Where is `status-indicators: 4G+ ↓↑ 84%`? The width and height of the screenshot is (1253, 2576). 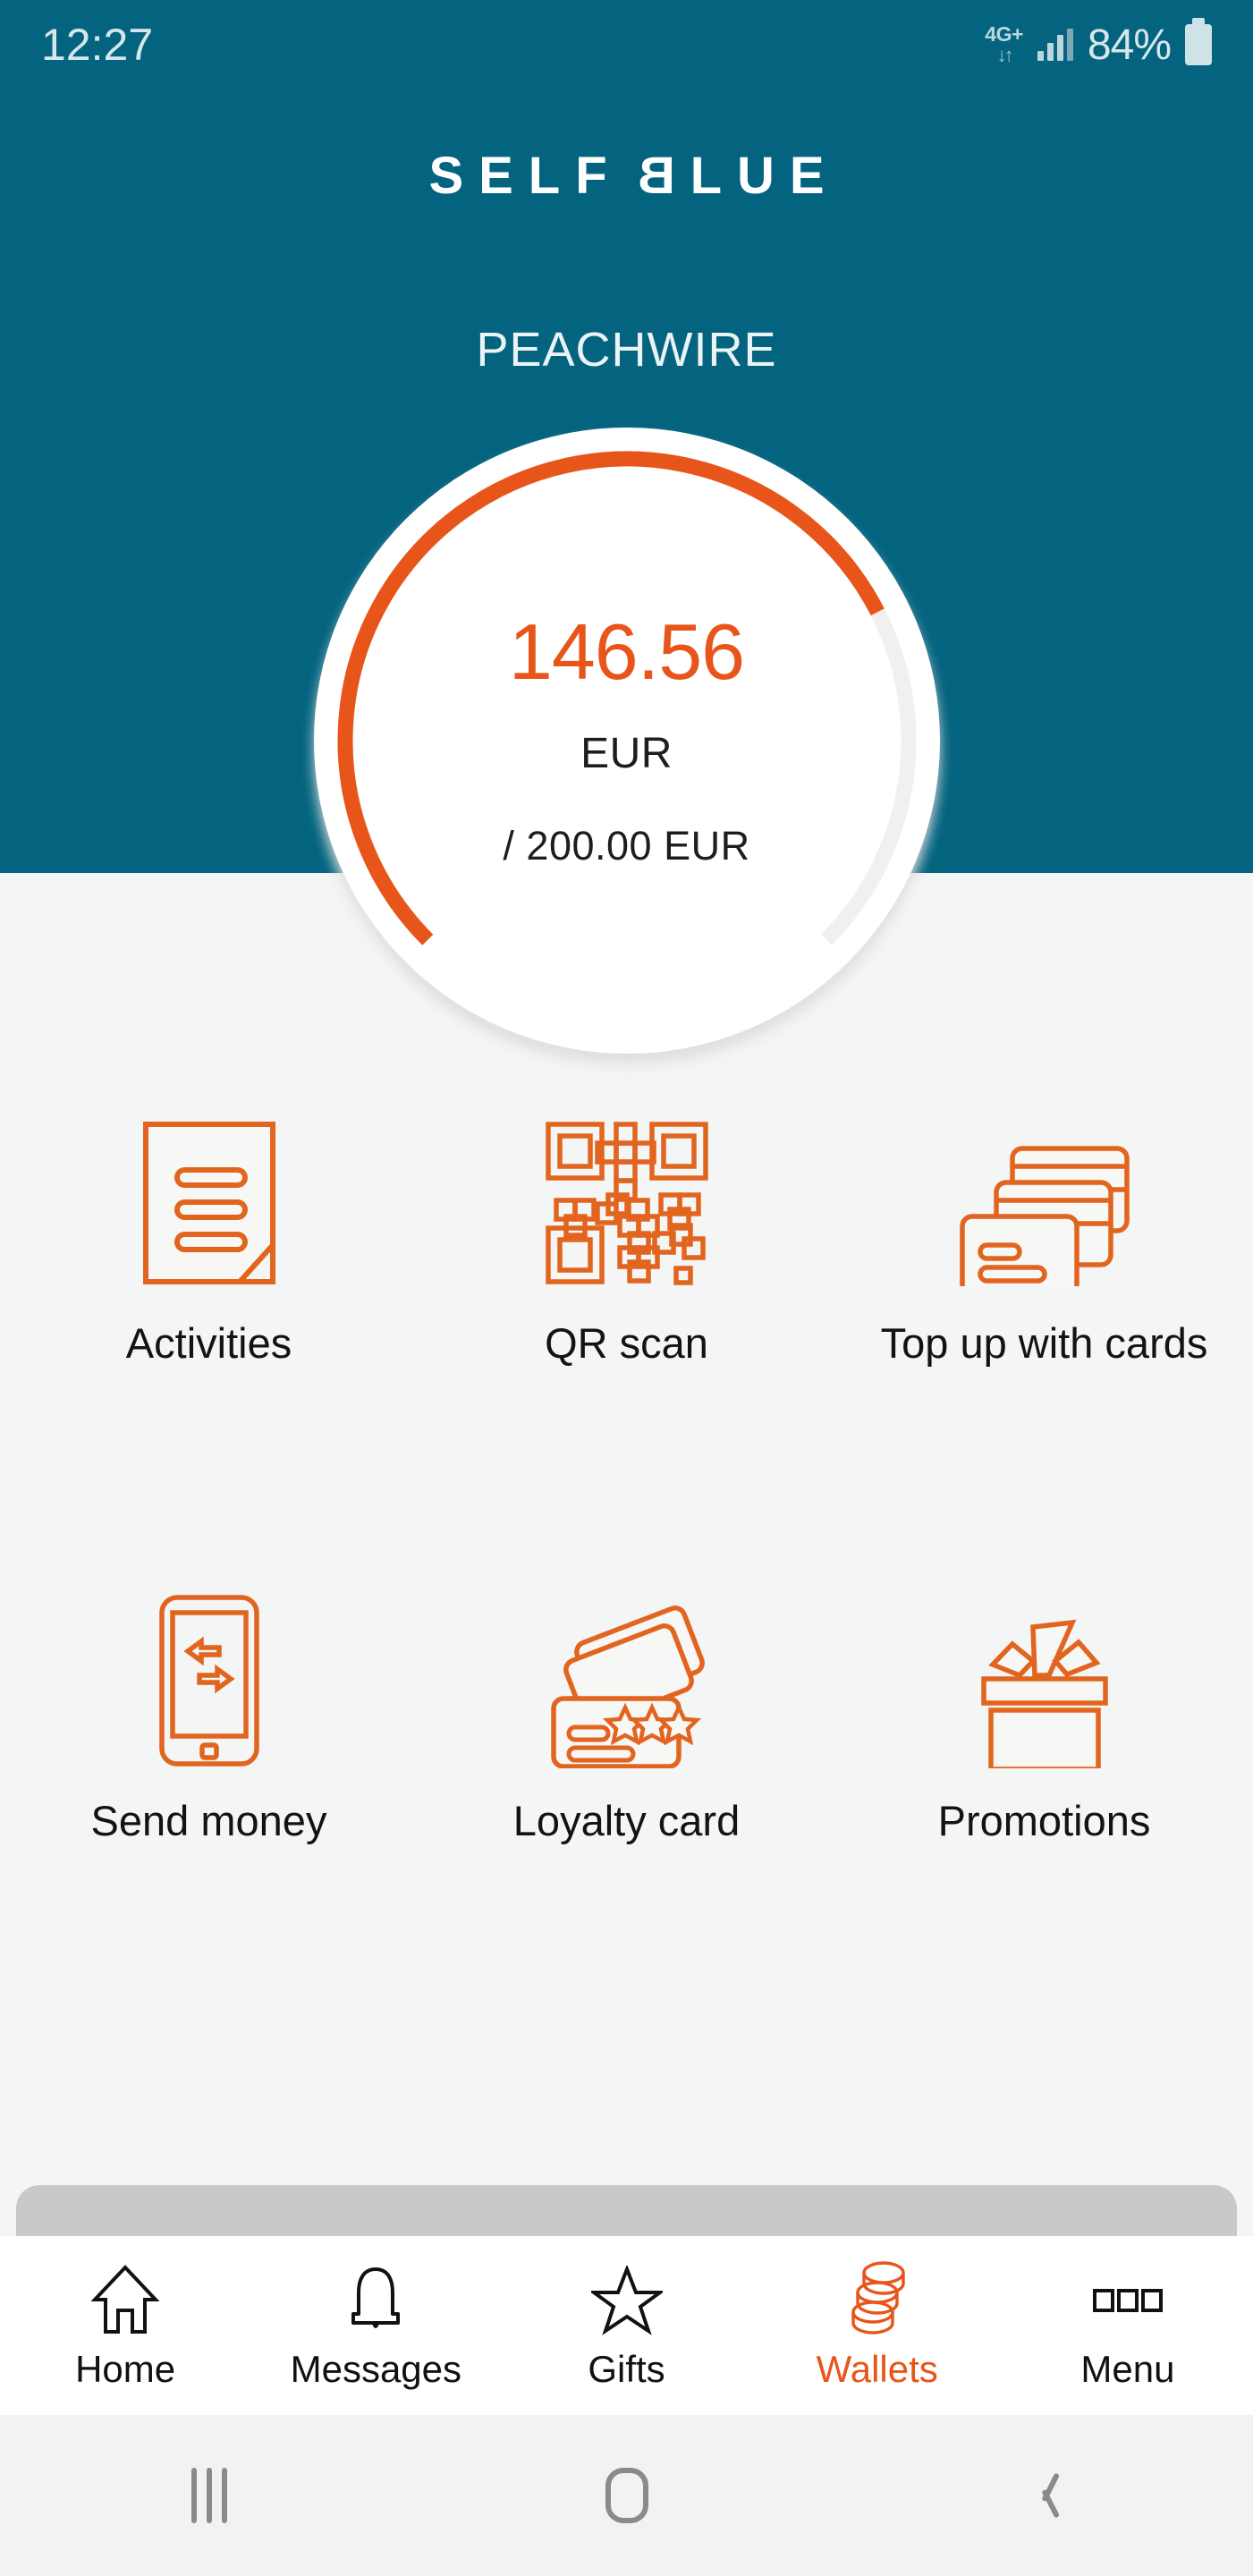 status-indicators: 4G+ ↓↑ 84% is located at coordinates (1098, 44).